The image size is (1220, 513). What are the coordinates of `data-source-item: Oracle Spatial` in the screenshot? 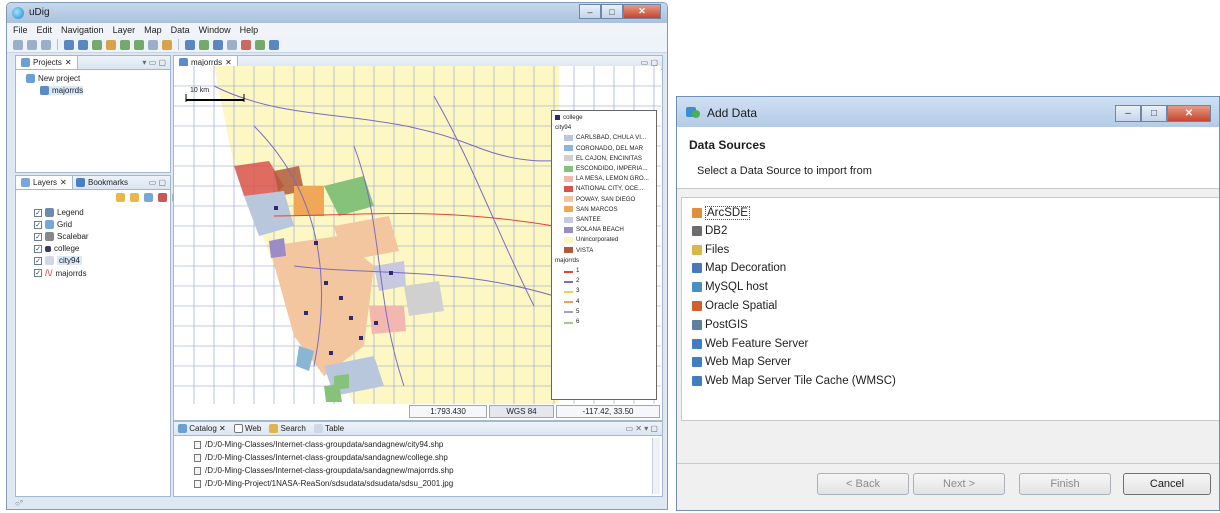 It's located at (734, 306).